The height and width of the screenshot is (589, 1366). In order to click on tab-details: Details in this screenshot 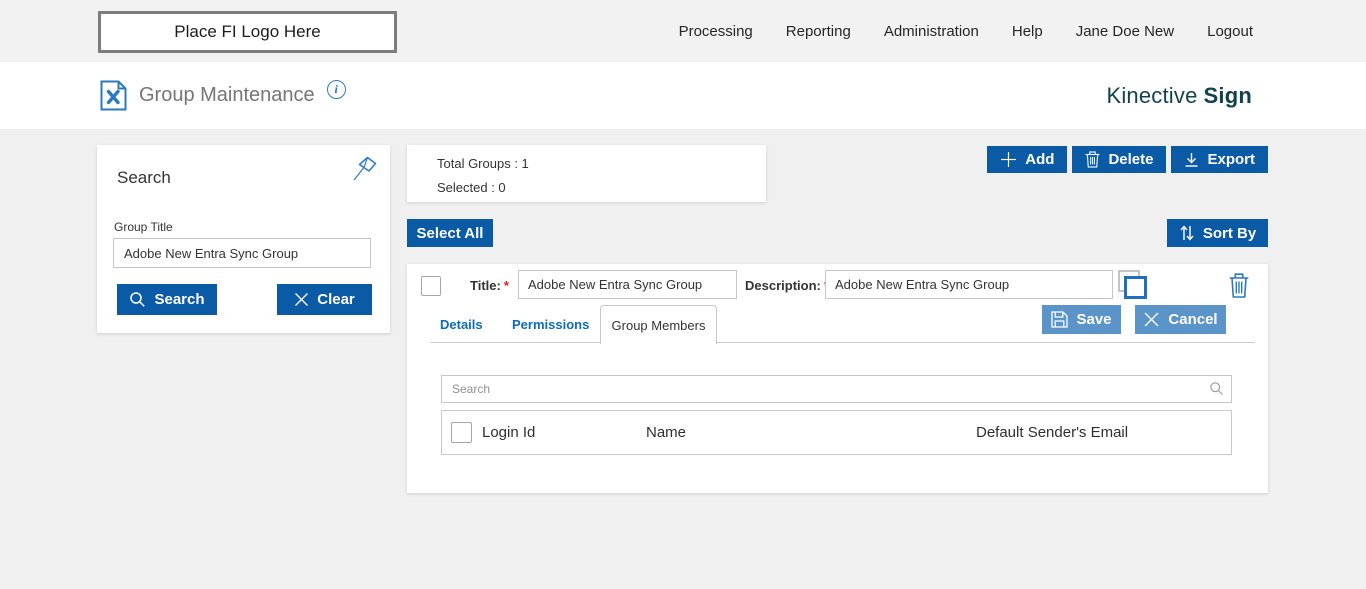, I will do `click(461, 324)`.